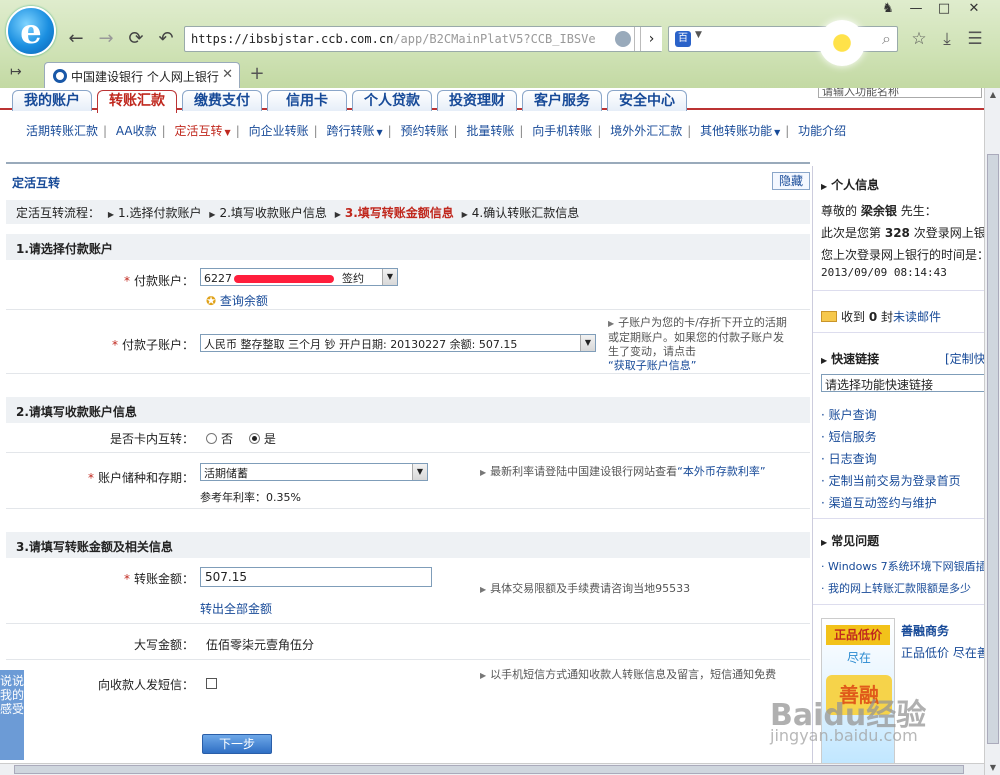 Image resolution: width=1000 pixels, height=775 pixels. Describe the element at coordinates (16, 72) in the screenshot. I see `sidebar-toggle-icon: ↦` at that location.